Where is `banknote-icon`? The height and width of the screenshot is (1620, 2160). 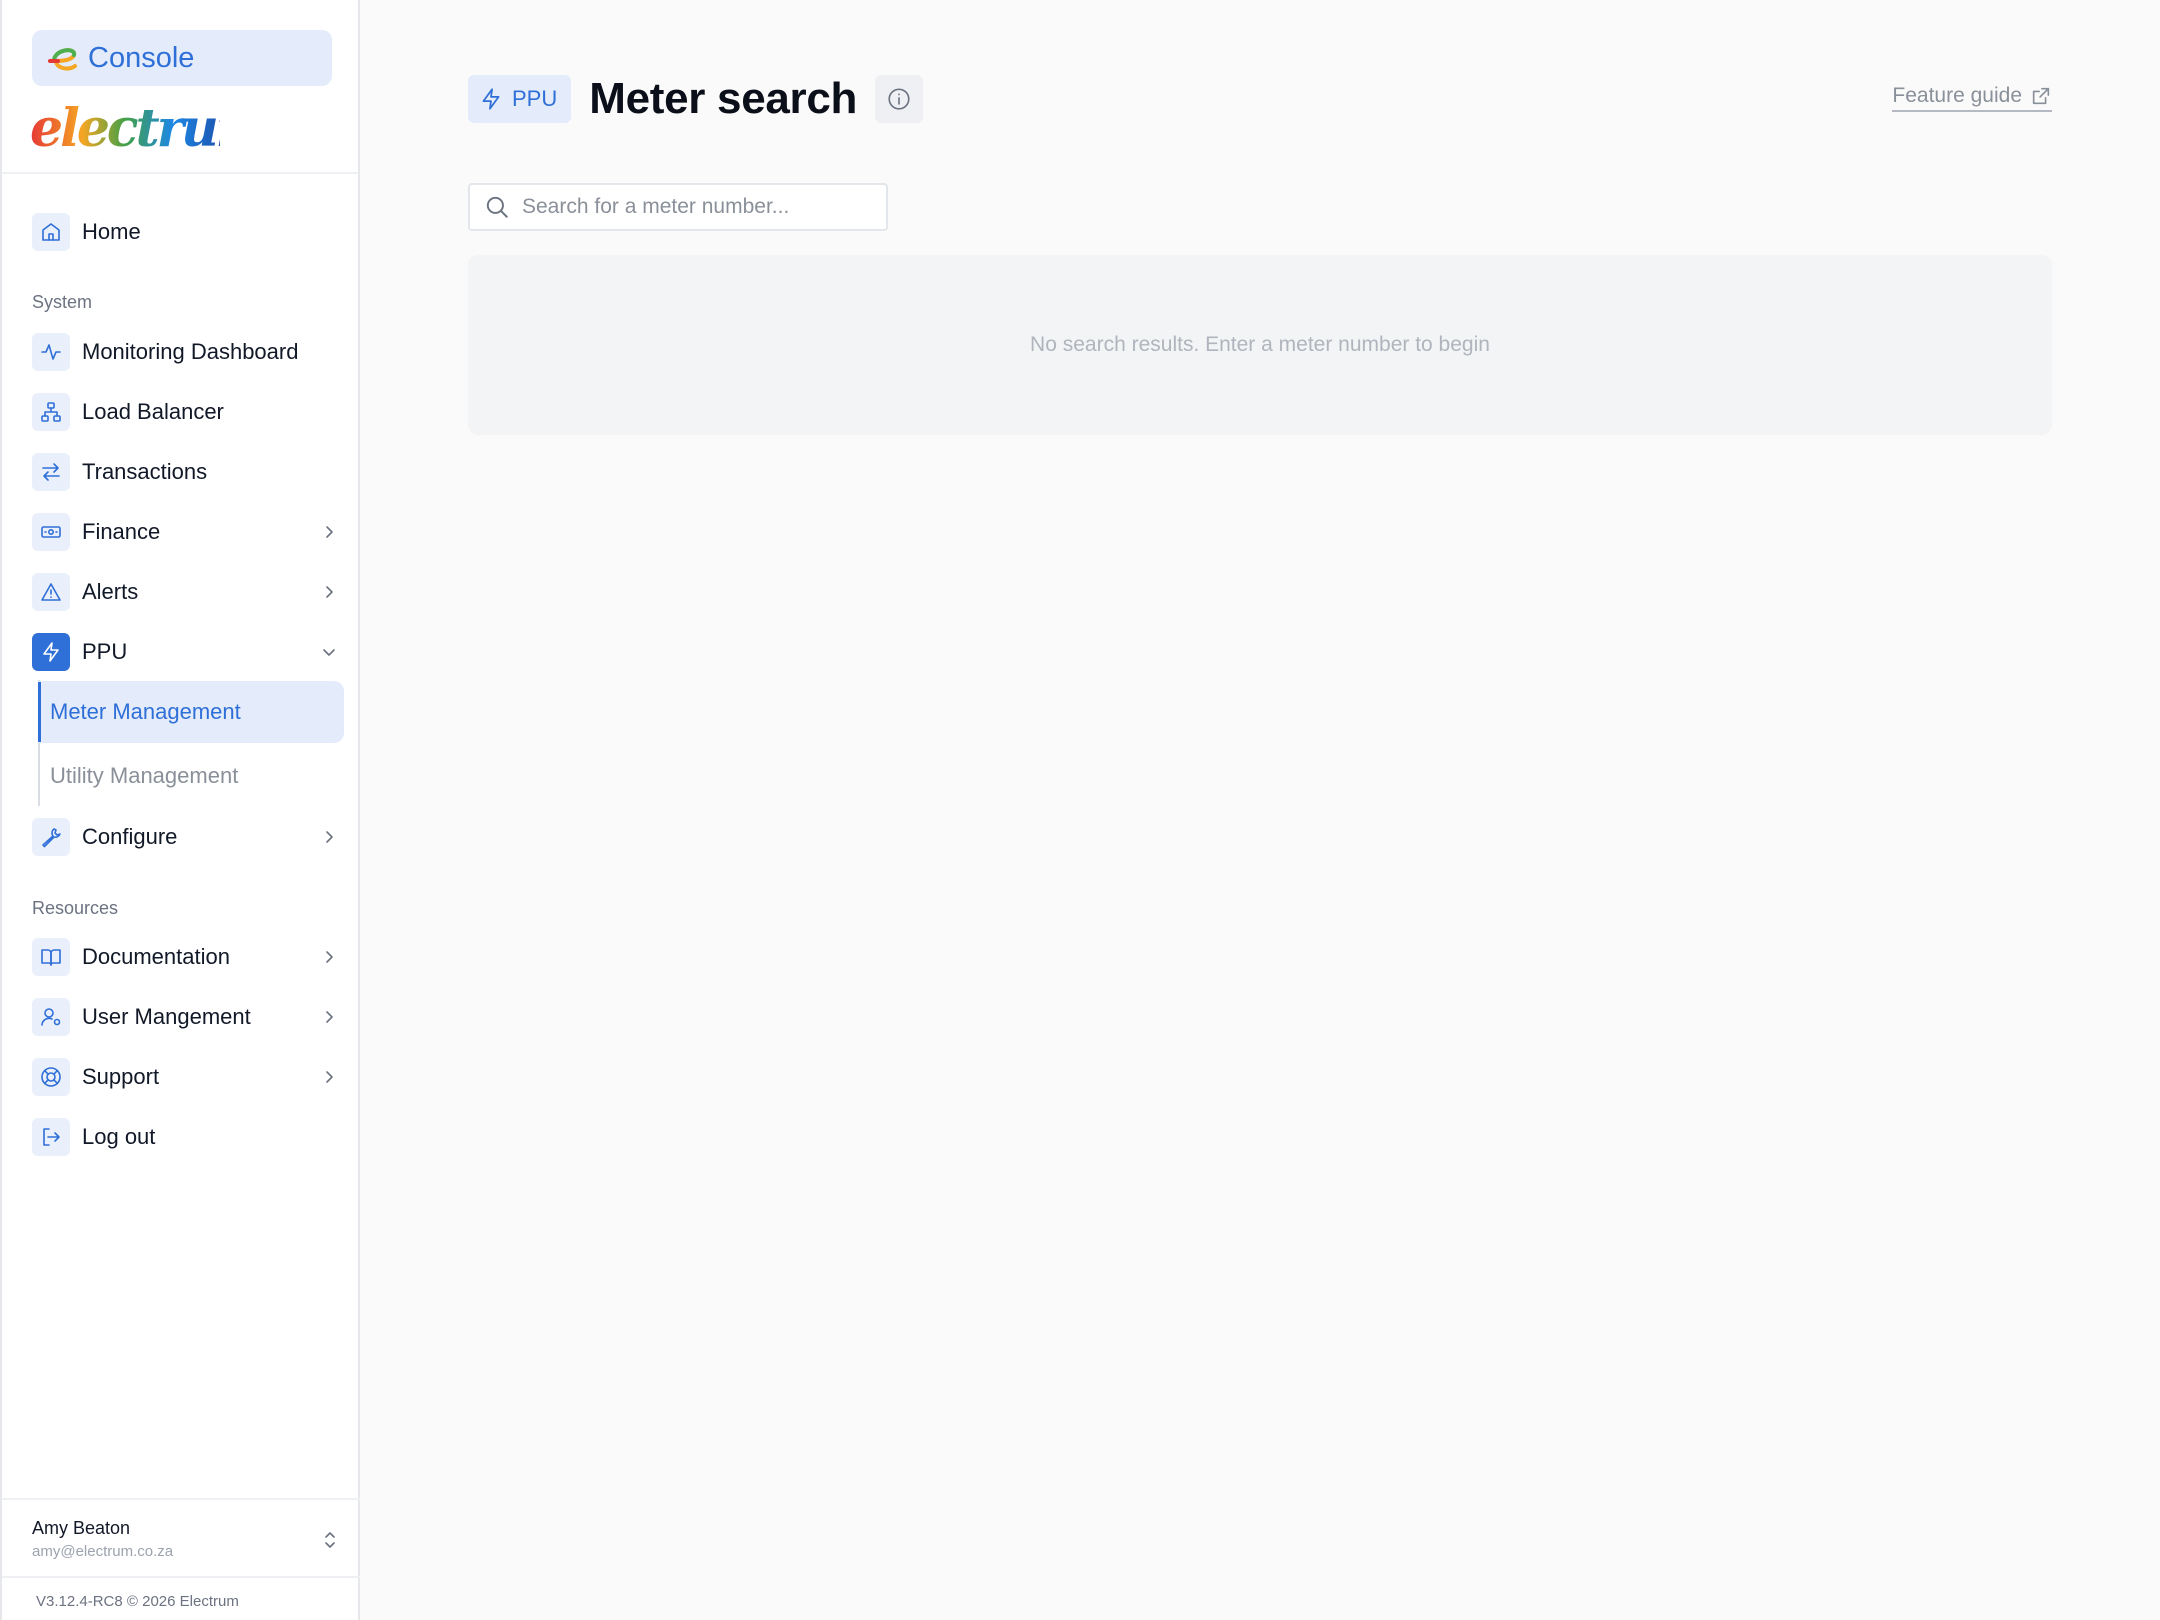
banknote-icon is located at coordinates (51, 532).